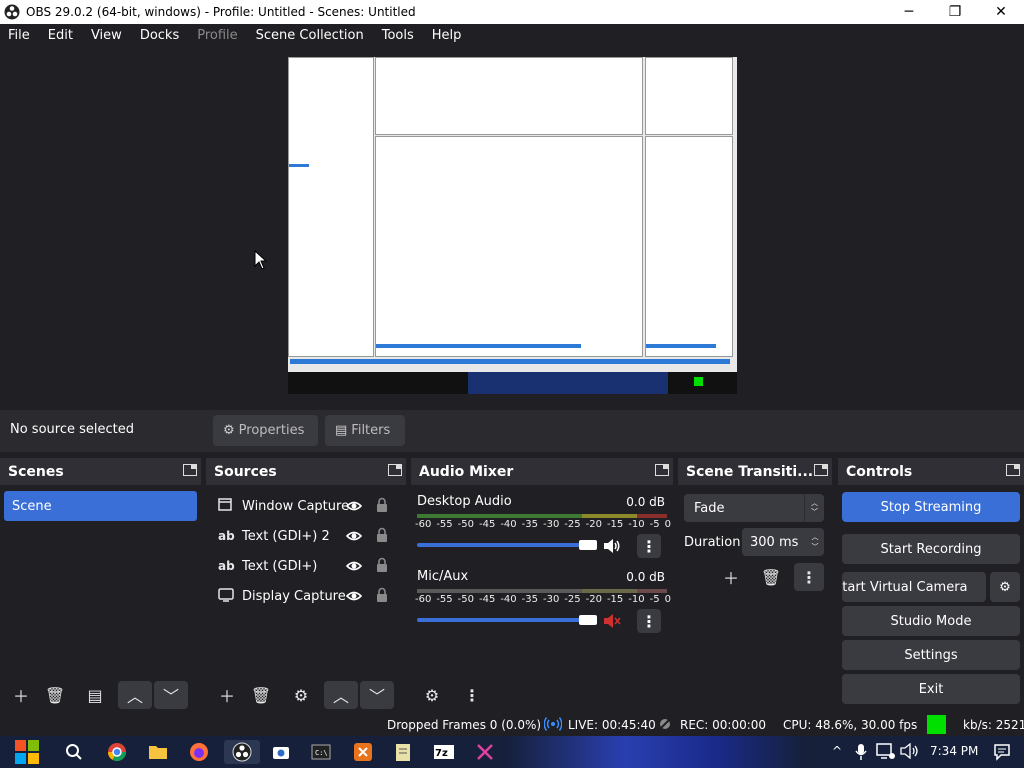 The width and height of the screenshot is (1024, 768). I want to click on network-icon, so click(886, 753).